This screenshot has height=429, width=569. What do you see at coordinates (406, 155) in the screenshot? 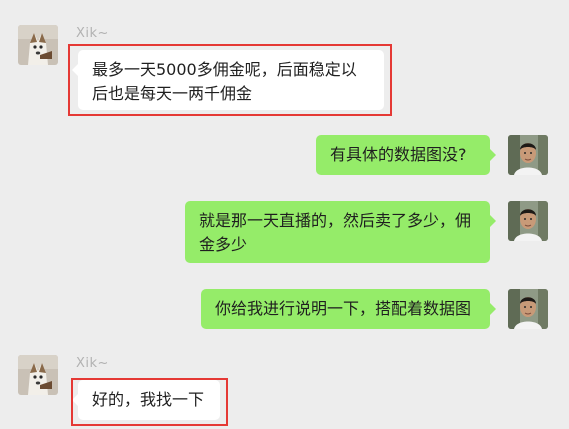
I see `message-bubble-sent: 有具体的数据图没?` at bounding box center [406, 155].